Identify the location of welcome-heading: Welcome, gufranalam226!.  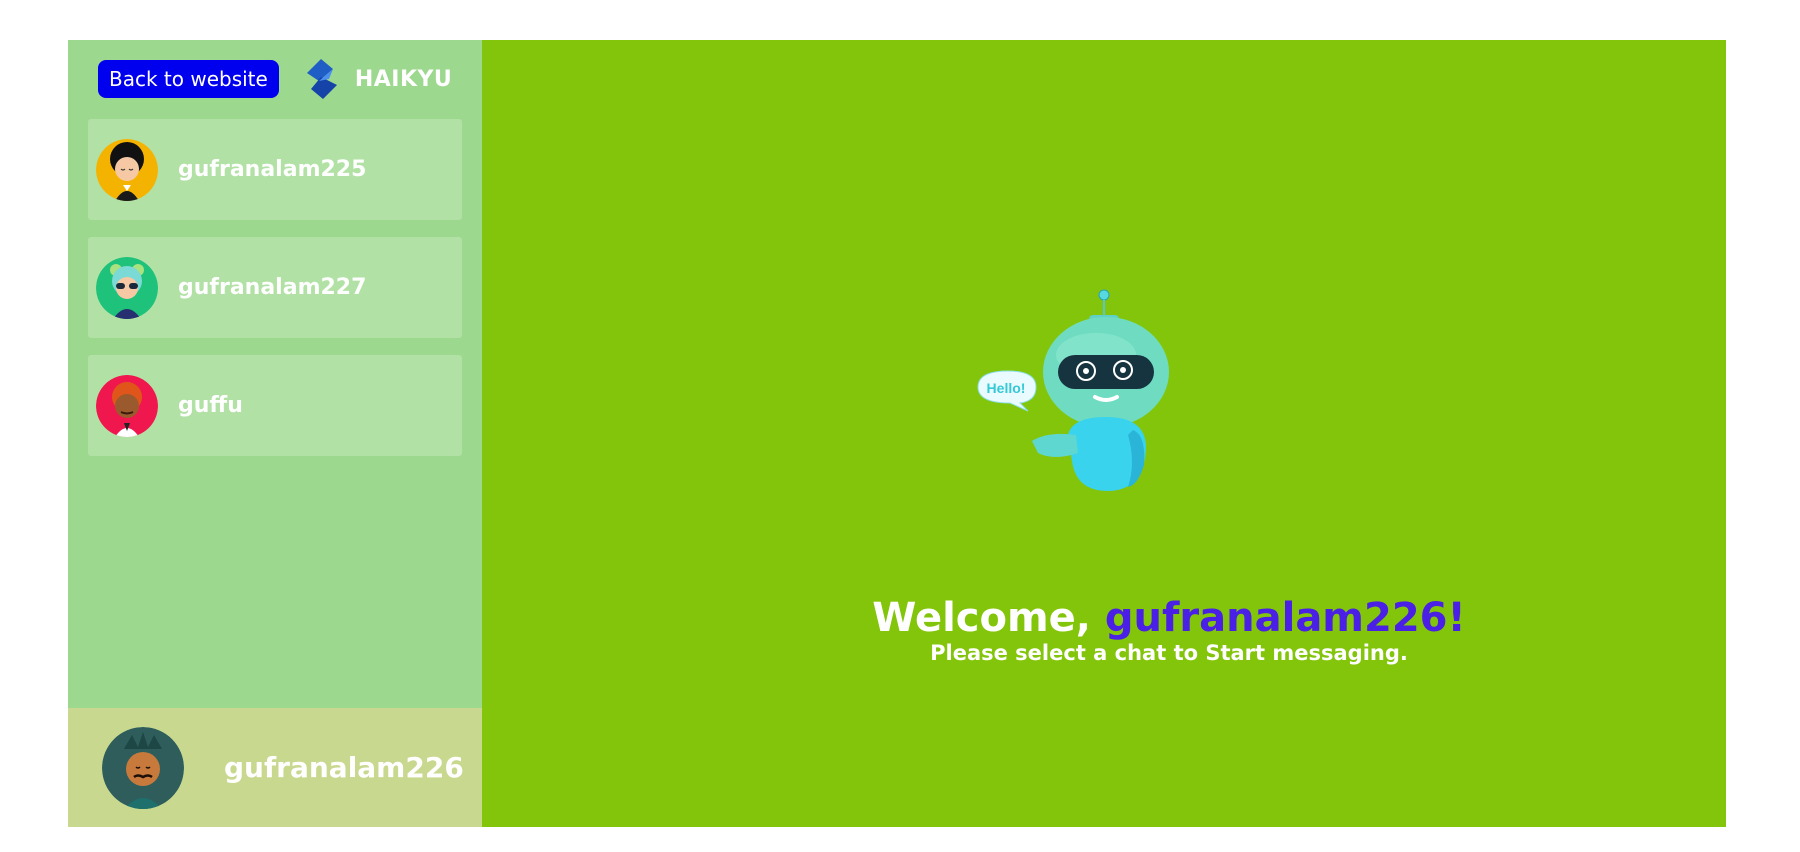
(1104, 618).